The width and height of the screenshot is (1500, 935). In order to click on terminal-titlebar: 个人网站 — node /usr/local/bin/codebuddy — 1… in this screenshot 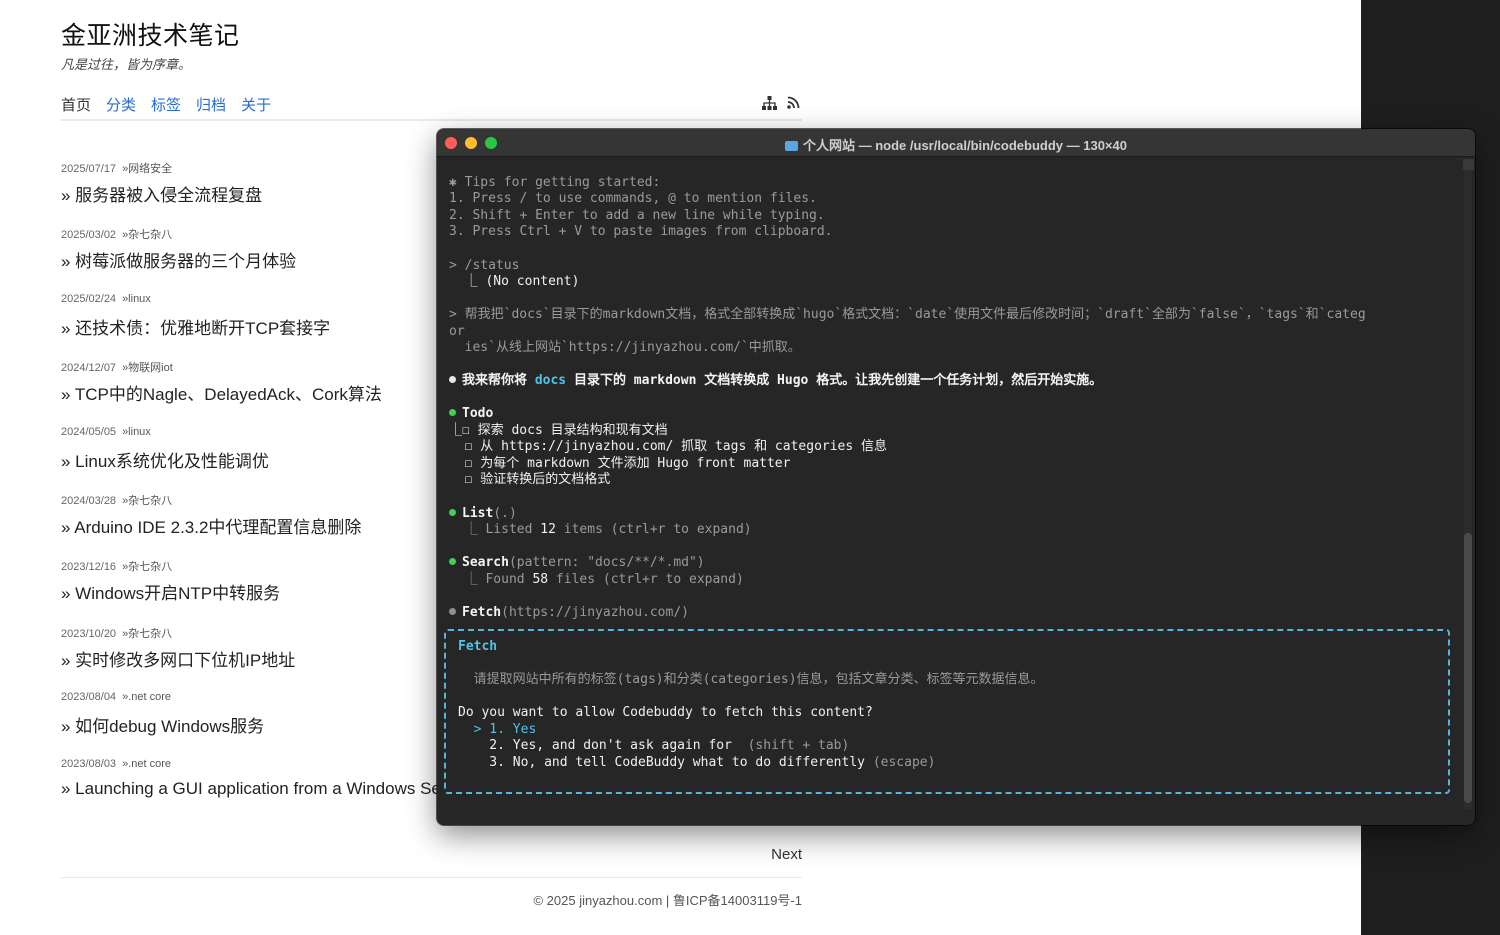, I will do `click(956, 143)`.